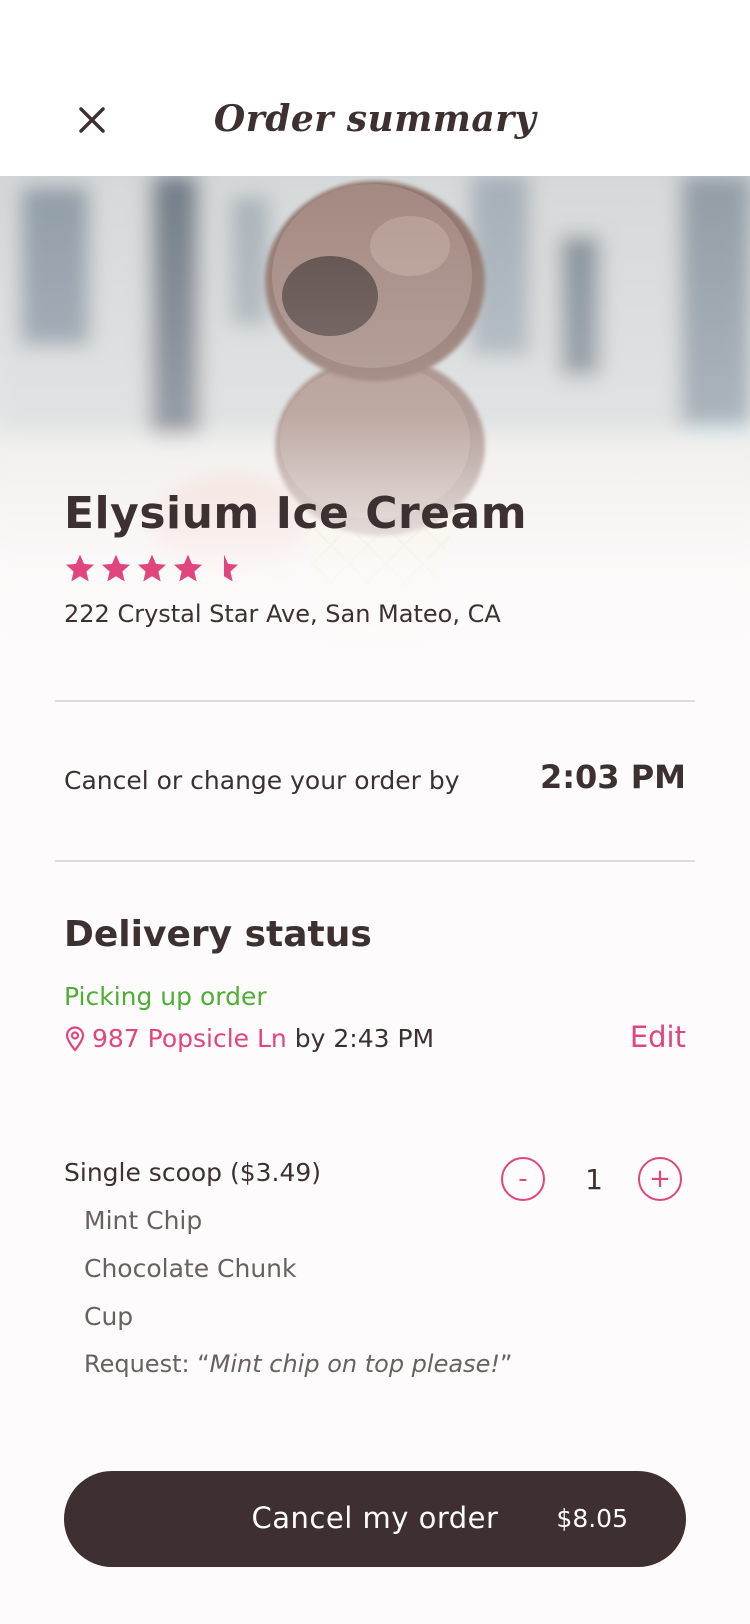  Describe the element at coordinates (189, 1038) in the screenshot. I see `delivery-address: 987 Popsicle Ln` at that location.